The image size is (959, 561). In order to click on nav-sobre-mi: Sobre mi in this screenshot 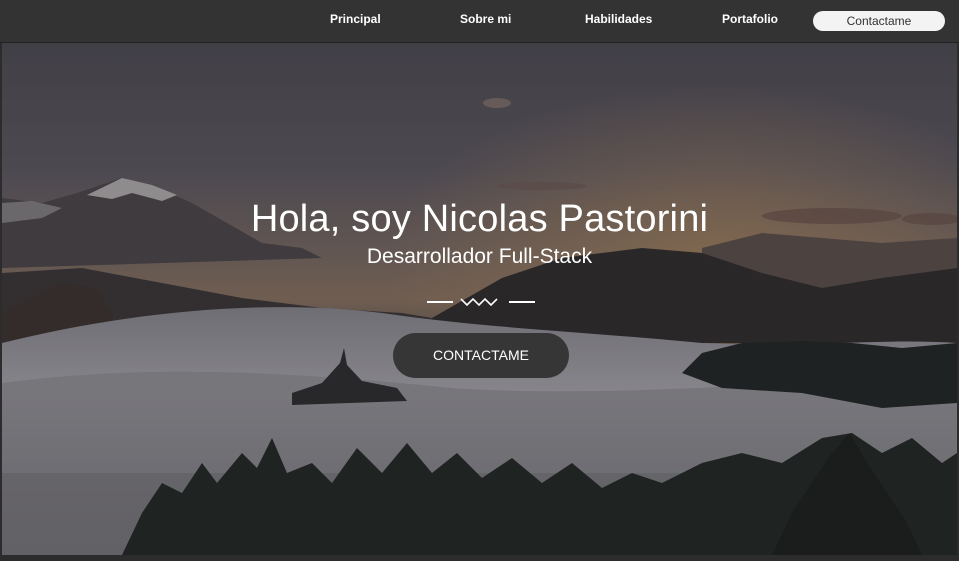, I will do `click(485, 19)`.